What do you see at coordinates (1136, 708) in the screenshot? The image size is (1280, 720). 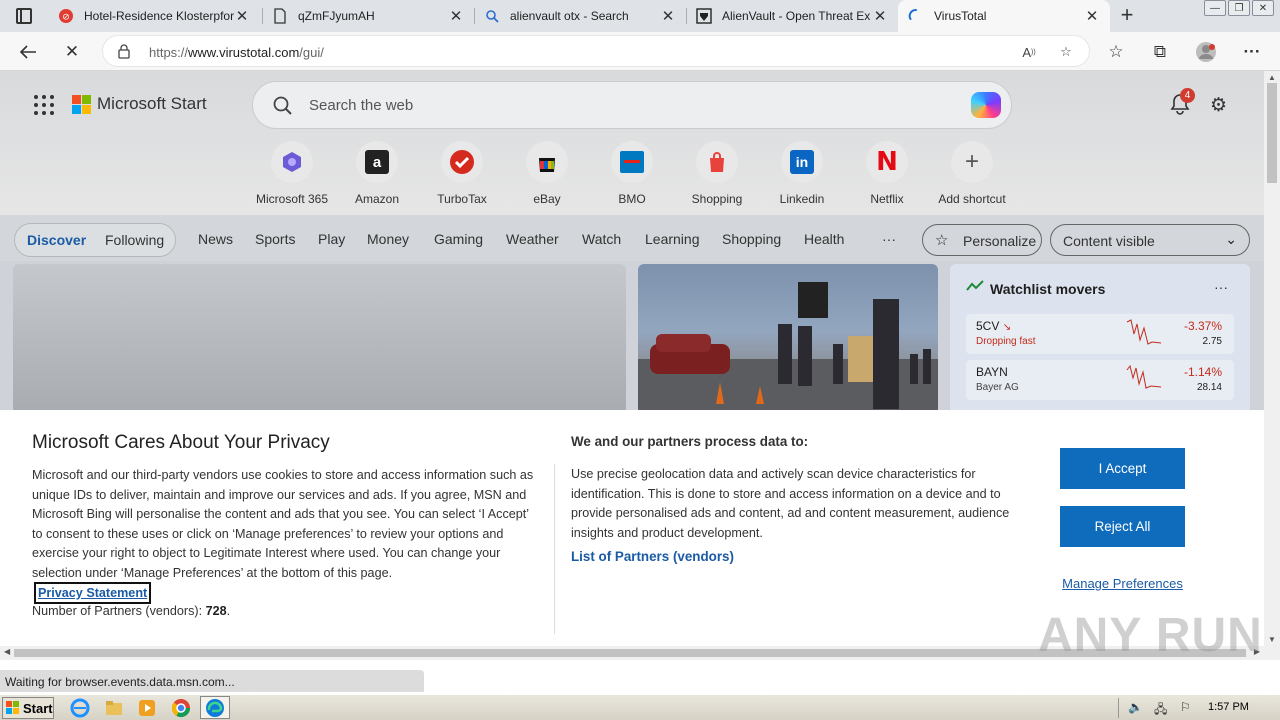 I see `speaker-icon: 🔈` at bounding box center [1136, 708].